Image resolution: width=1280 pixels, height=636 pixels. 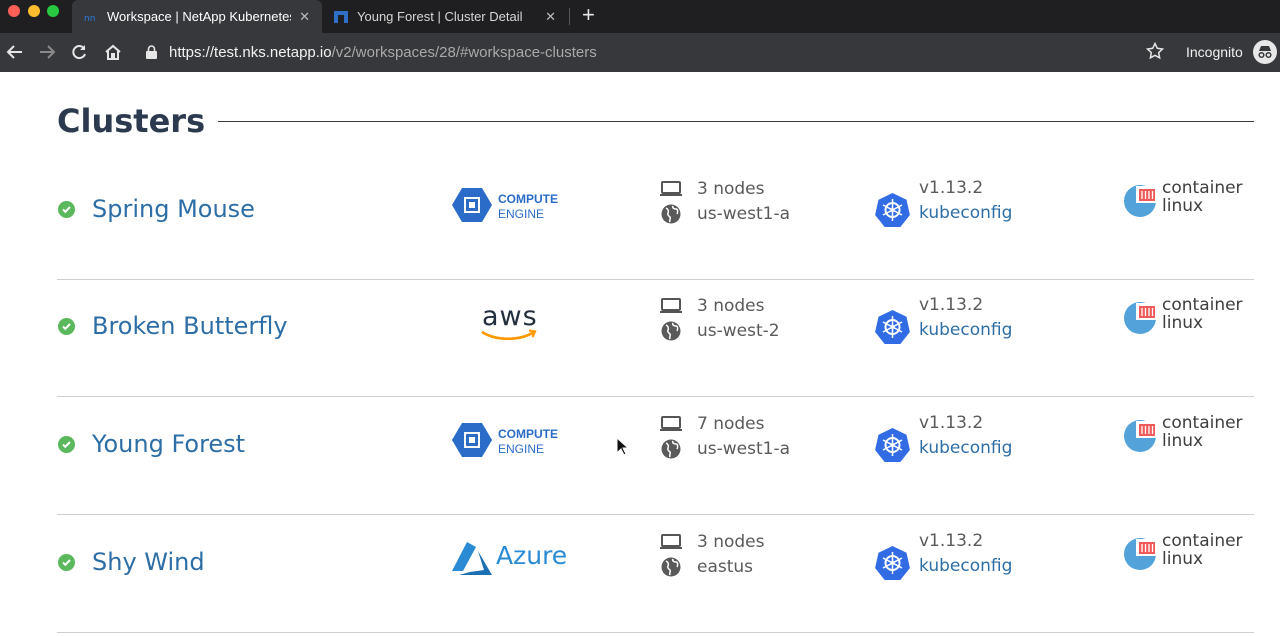 I want to click on bookmark-star-icon, so click(x=1155, y=53).